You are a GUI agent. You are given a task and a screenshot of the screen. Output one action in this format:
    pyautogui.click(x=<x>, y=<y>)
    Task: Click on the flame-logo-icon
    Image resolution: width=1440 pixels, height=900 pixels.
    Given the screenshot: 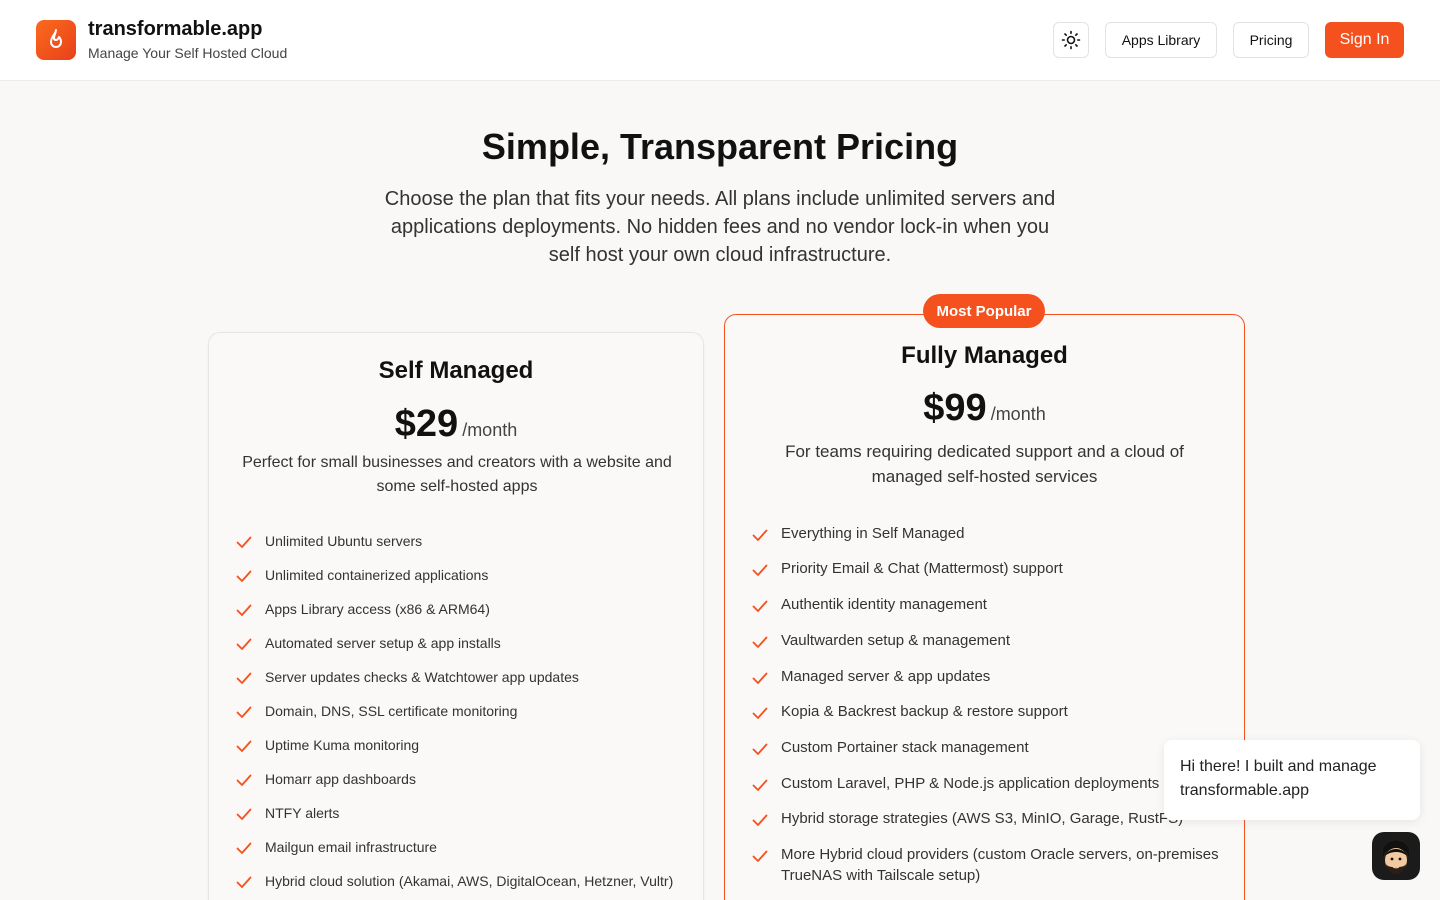 What is the action you would take?
    pyautogui.click(x=56, y=40)
    